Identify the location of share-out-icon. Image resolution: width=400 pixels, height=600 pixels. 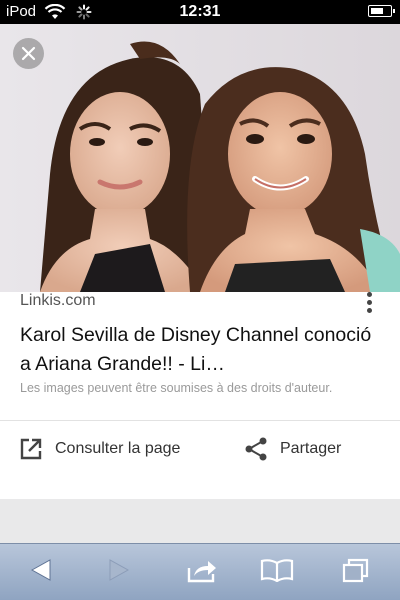
(201, 572).